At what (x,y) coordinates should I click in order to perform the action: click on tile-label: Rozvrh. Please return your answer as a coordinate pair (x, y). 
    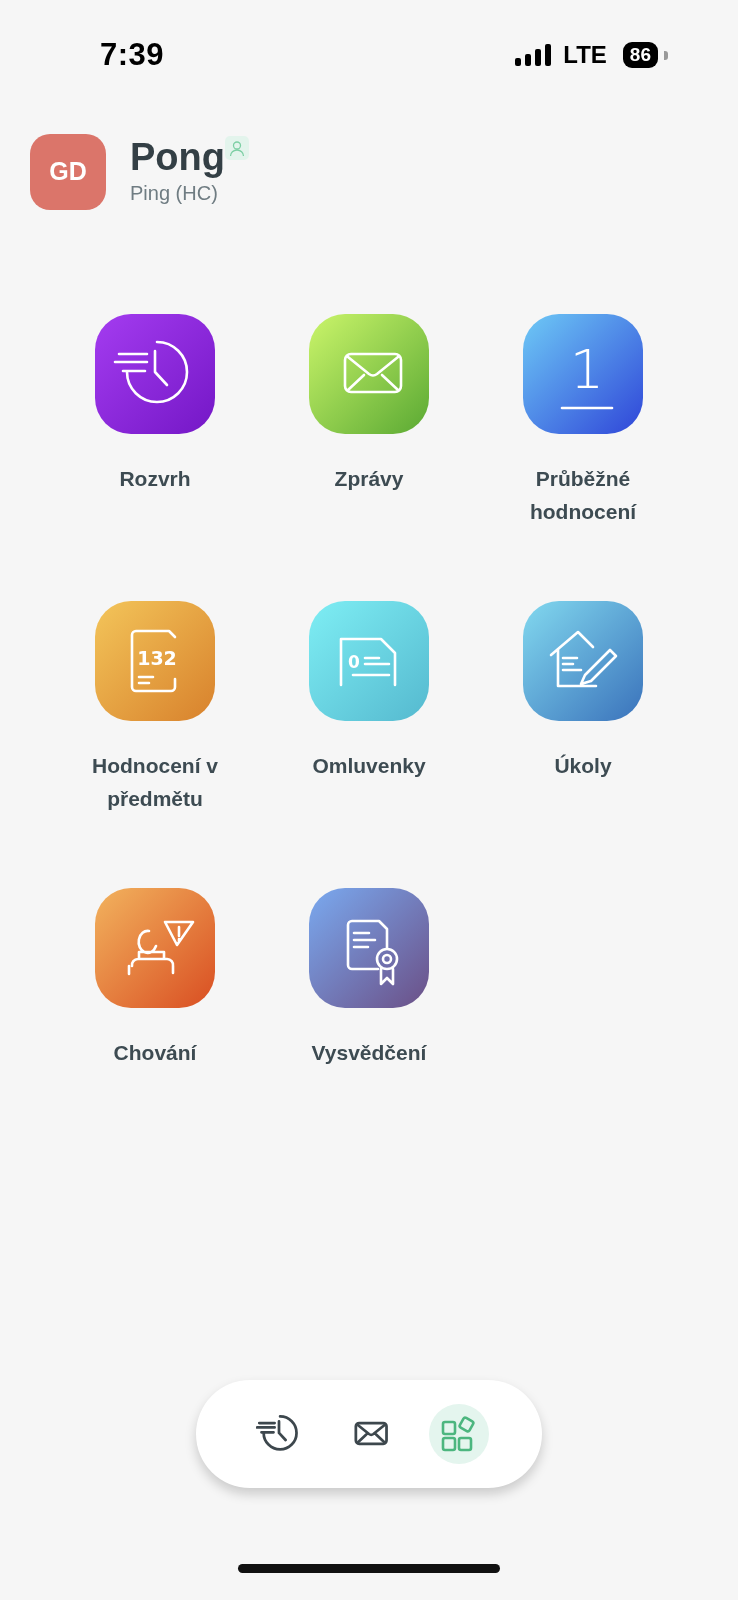
    Looking at the image, I should click on (155, 479).